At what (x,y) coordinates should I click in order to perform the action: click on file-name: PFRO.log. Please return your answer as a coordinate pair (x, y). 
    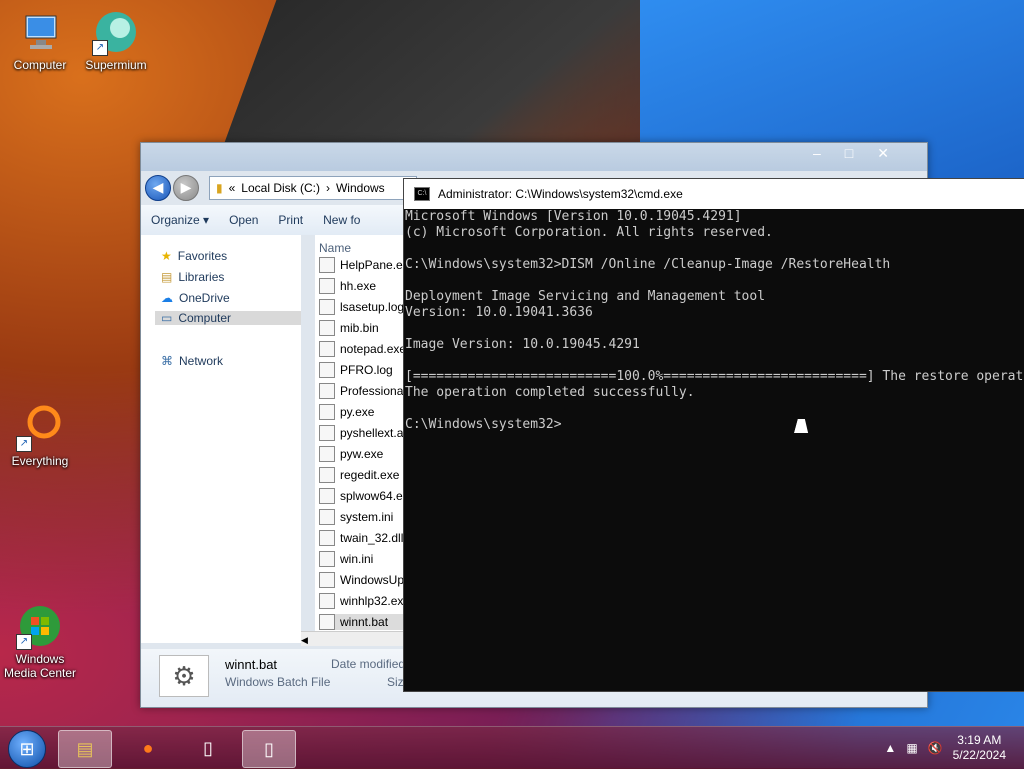
    Looking at the image, I should click on (366, 370).